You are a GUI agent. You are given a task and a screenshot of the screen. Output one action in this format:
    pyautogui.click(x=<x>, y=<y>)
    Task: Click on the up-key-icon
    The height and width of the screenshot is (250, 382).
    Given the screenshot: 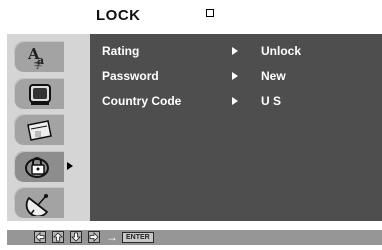 What is the action you would take?
    pyautogui.click(x=58, y=237)
    